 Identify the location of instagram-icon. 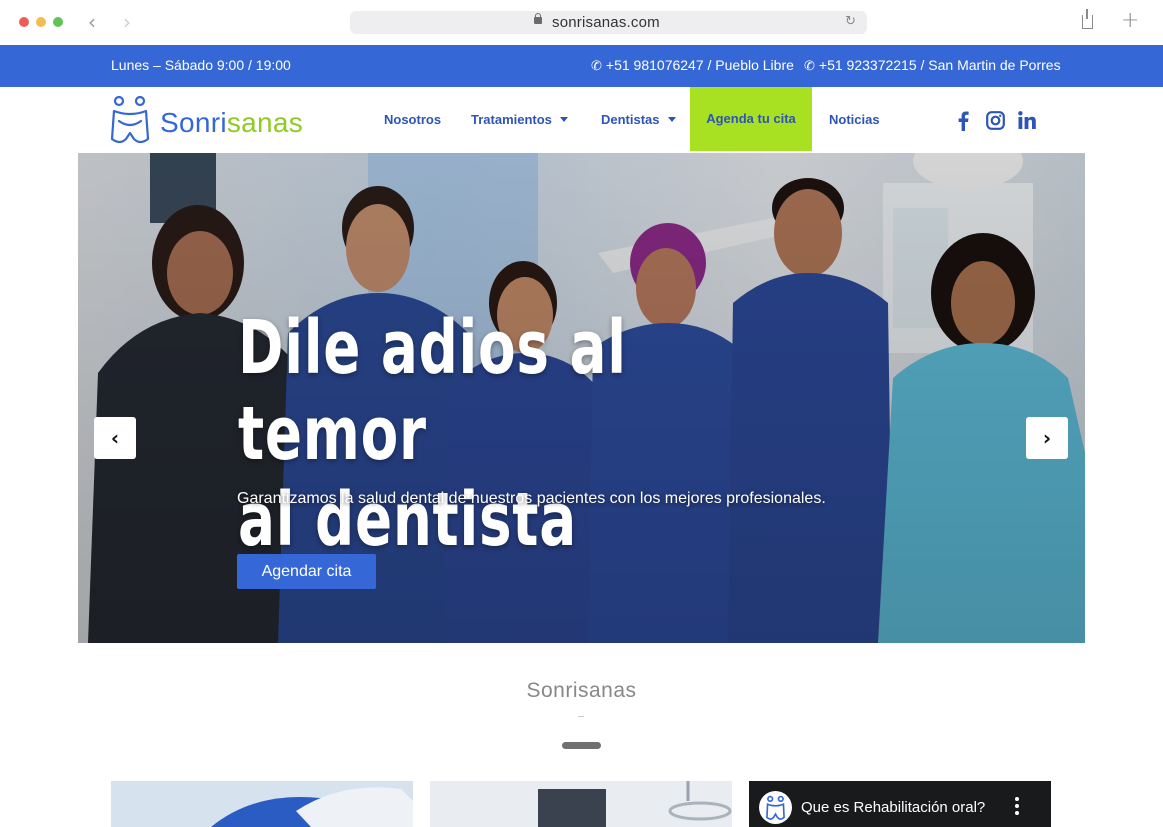
(995, 120).